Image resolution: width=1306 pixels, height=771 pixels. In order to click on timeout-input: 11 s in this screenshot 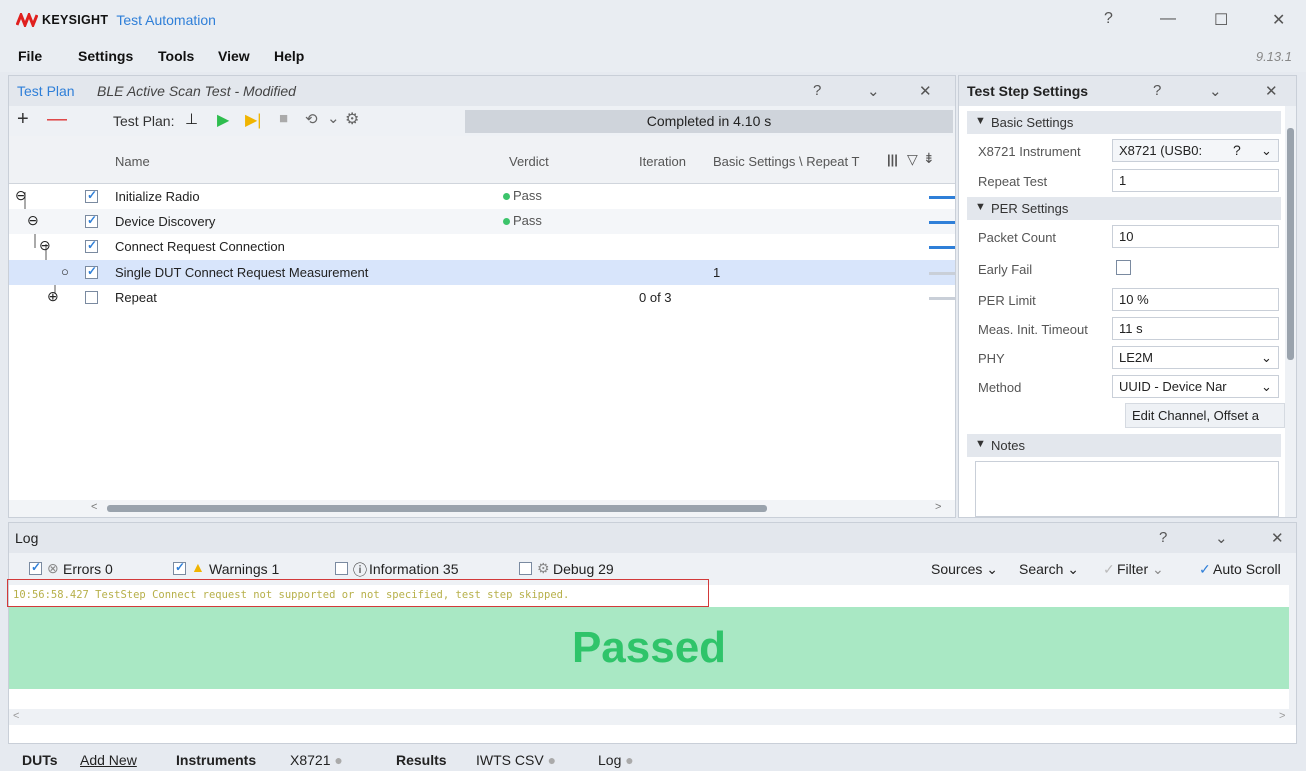, I will do `click(1195, 328)`.